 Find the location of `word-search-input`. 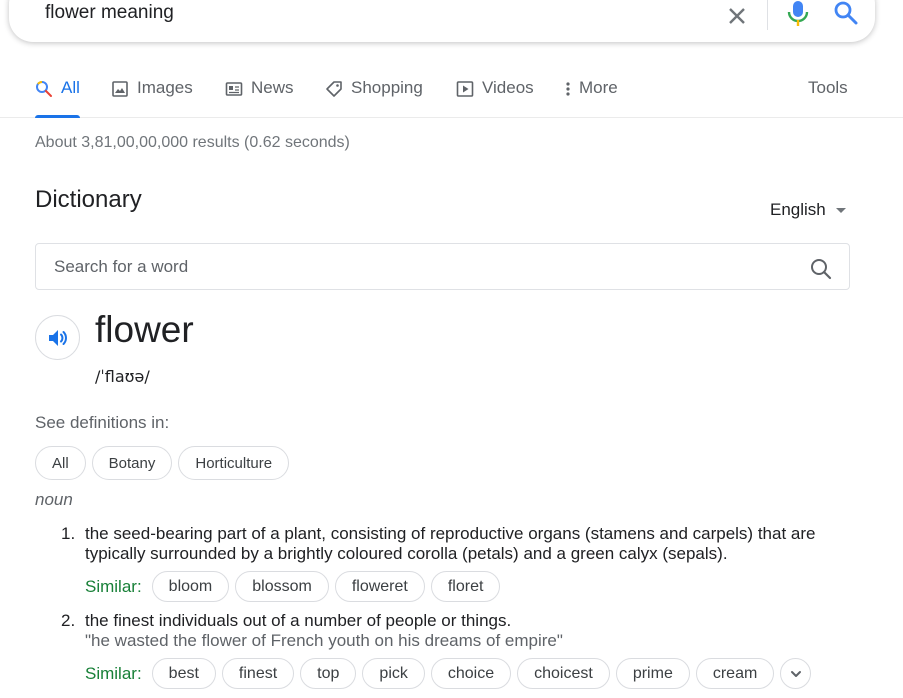

word-search-input is located at coordinates (404, 267).